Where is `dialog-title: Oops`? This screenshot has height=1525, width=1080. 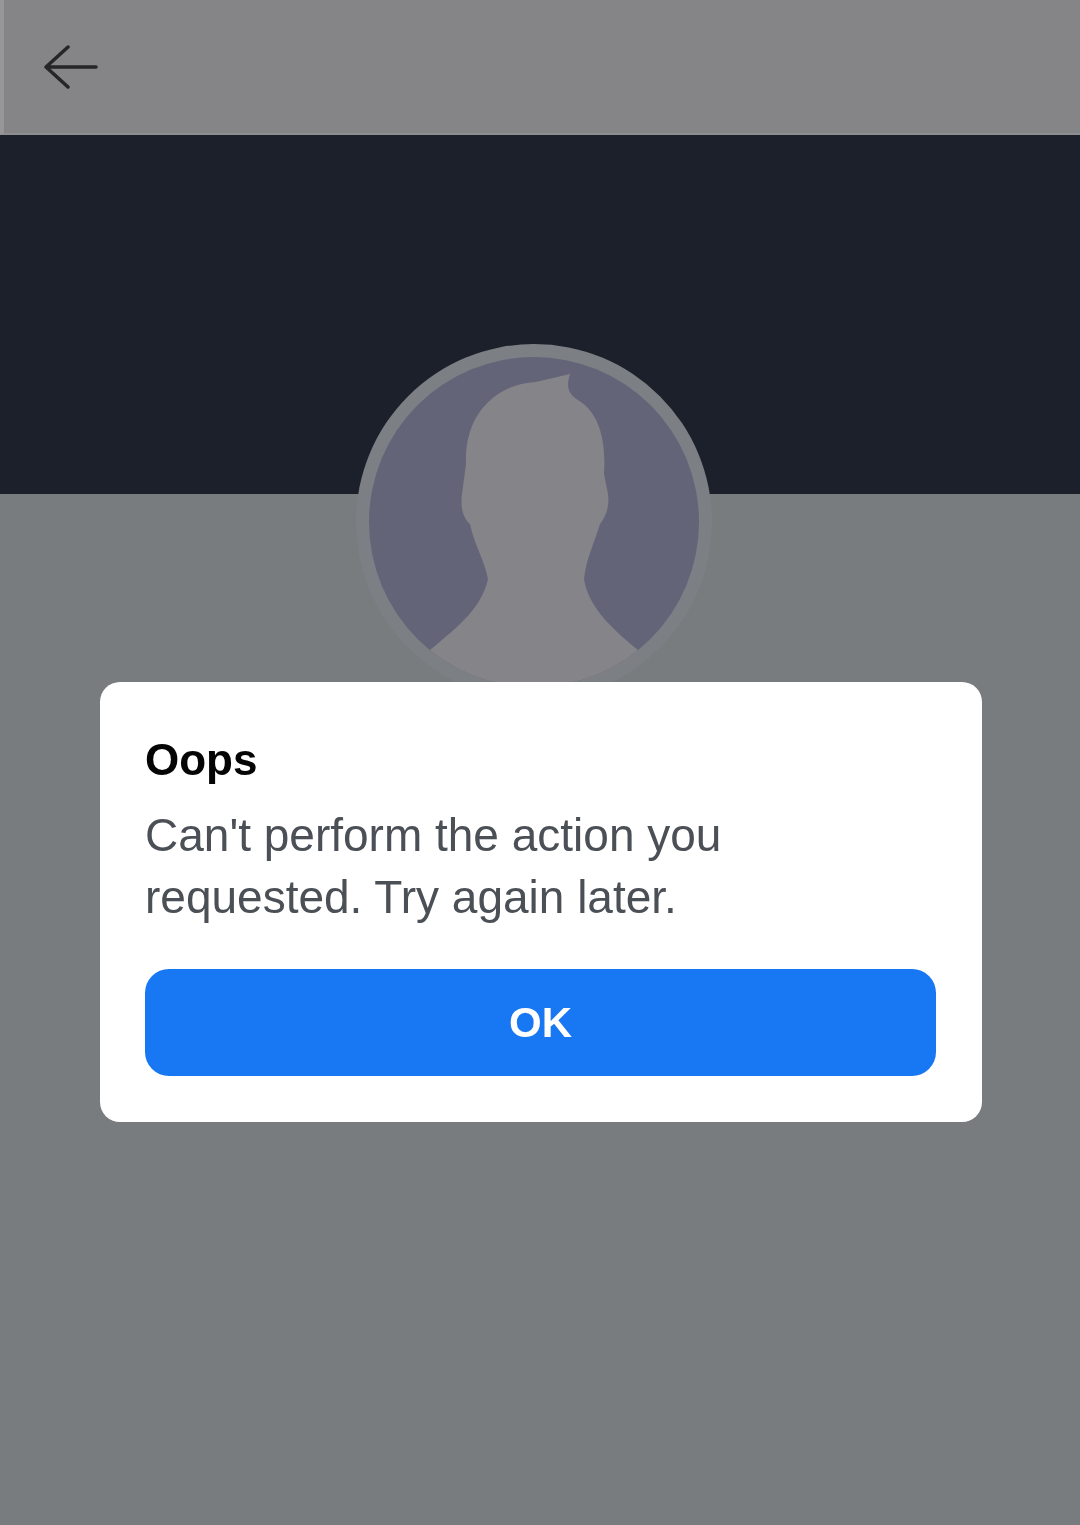 dialog-title: Oops is located at coordinates (202, 760).